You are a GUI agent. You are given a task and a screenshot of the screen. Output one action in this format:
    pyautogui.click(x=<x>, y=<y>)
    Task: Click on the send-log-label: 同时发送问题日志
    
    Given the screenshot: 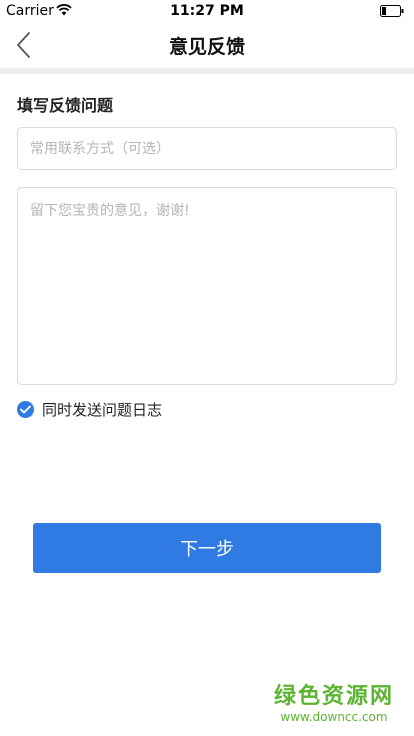 What is the action you would take?
    pyautogui.click(x=102, y=409)
    